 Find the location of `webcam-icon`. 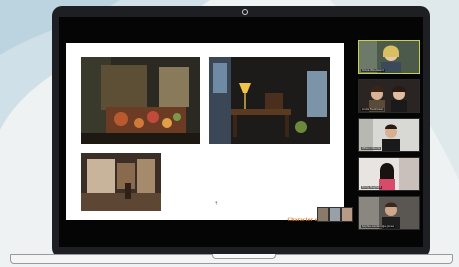

webcam-icon is located at coordinates (245, 12).